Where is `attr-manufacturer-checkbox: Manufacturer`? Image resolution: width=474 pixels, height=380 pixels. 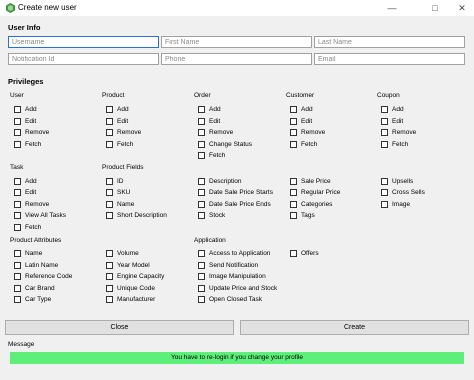
attr-manufacturer-checkbox: Manufacturer is located at coordinates (130, 299).